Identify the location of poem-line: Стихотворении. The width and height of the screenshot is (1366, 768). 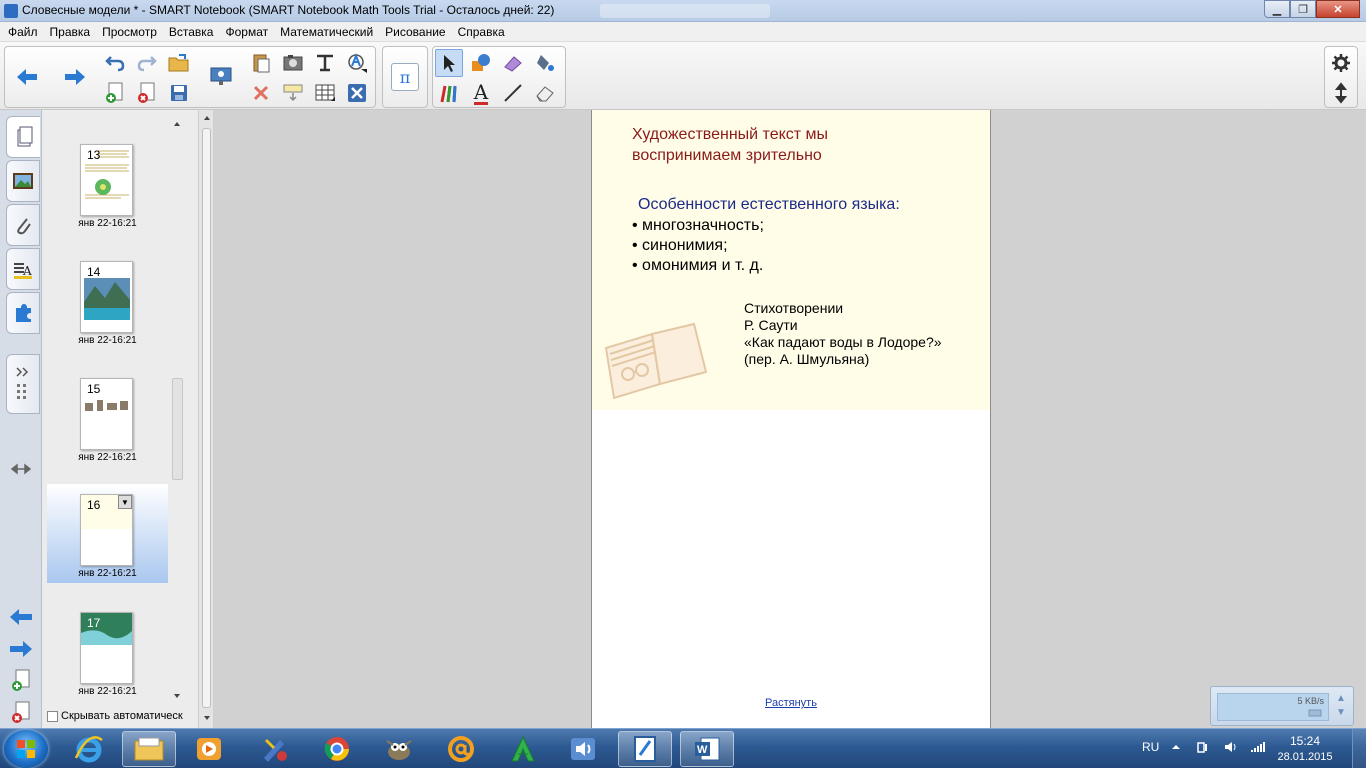
(794, 308).